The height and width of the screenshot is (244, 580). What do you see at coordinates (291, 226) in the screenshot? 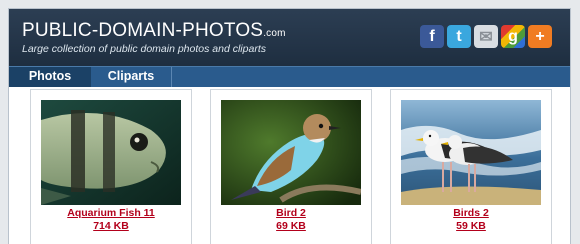
I see `photo-size-link: 69 KB` at bounding box center [291, 226].